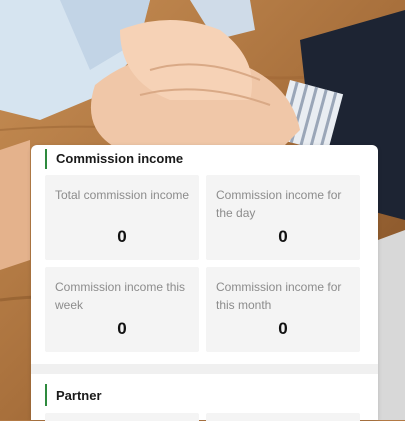  I want to click on commission-section-title: Commission income, so click(120, 158).